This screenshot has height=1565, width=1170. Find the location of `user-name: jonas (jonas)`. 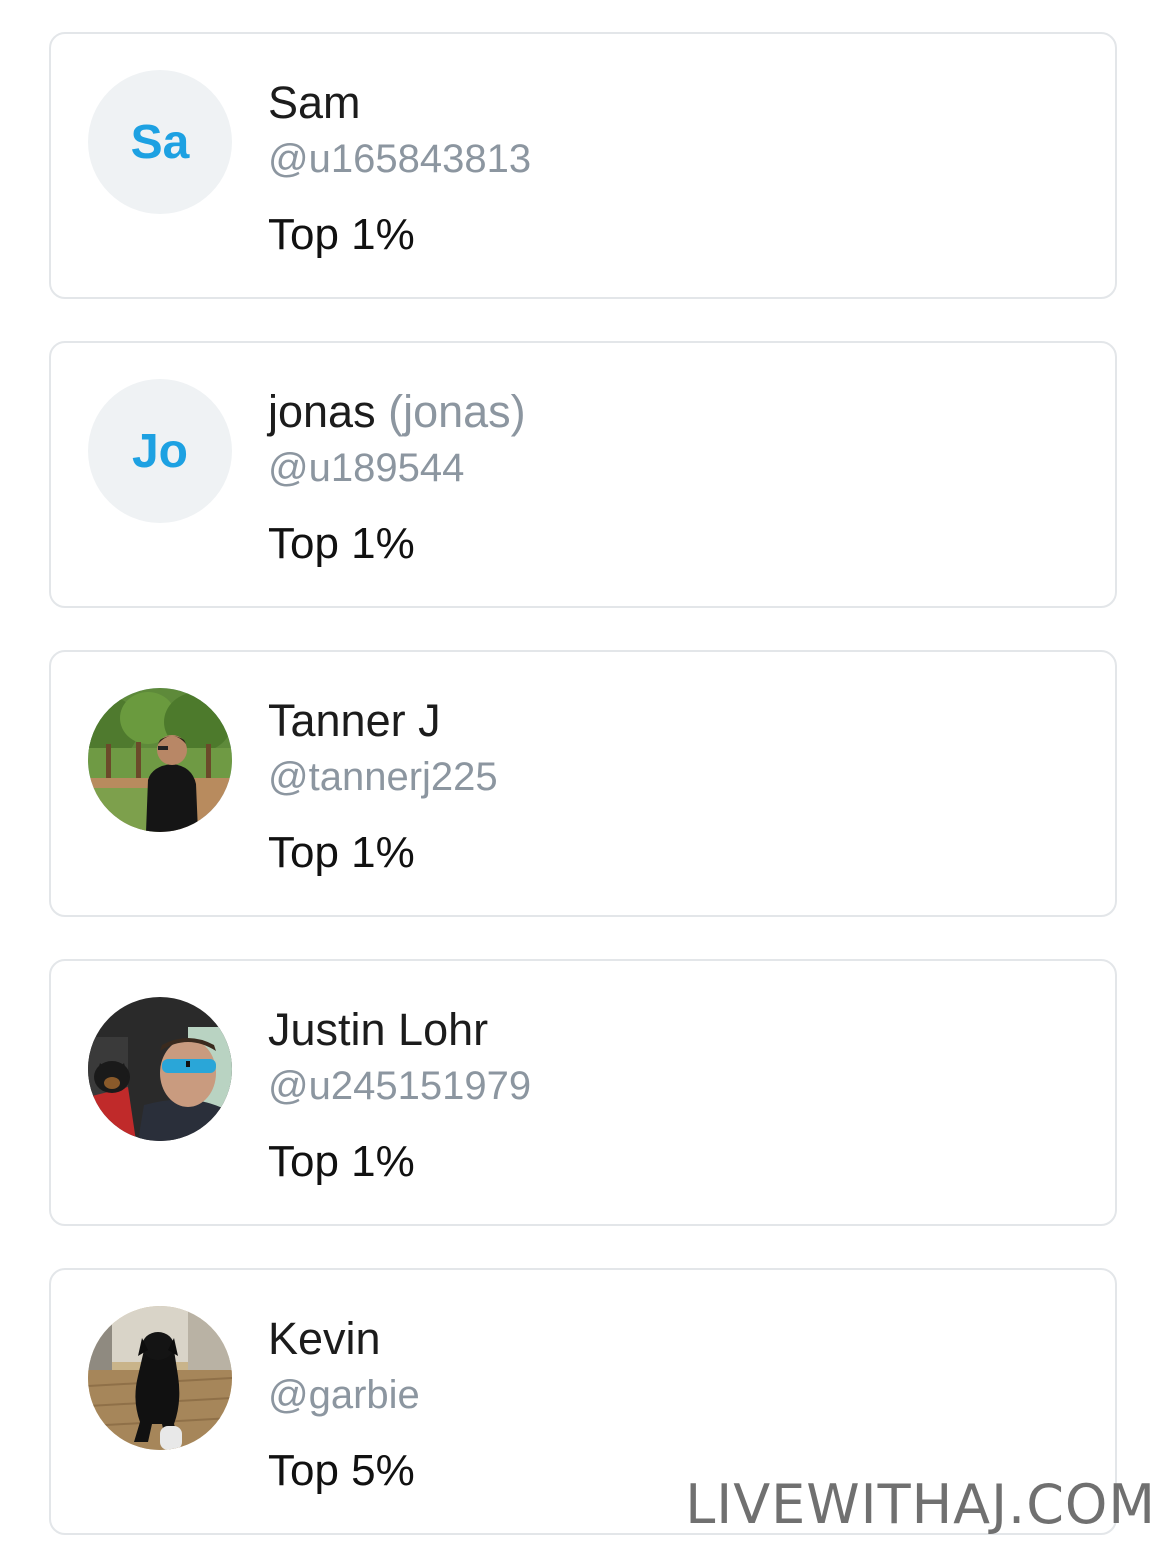

user-name: jonas (jonas) is located at coordinates (397, 412).